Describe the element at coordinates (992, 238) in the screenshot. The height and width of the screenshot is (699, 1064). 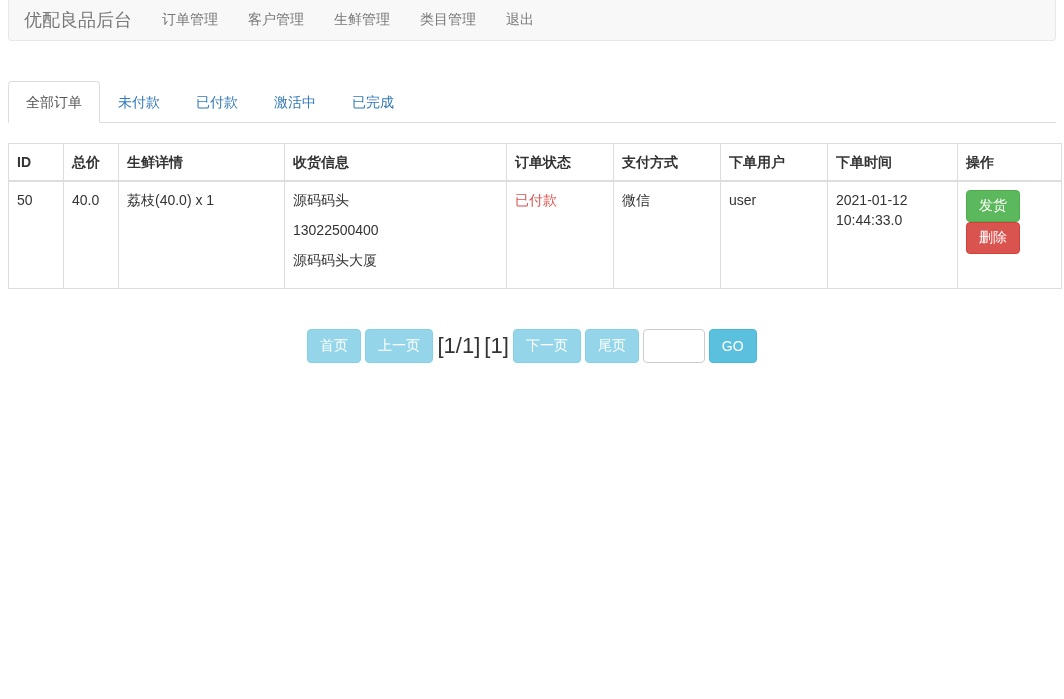
I see `delete-button: 删除` at that location.